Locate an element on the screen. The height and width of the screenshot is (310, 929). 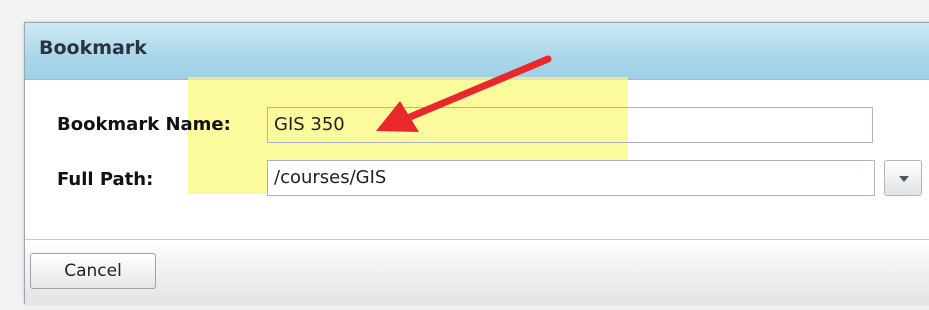
full-path-label: Full Path: is located at coordinates (105, 179).